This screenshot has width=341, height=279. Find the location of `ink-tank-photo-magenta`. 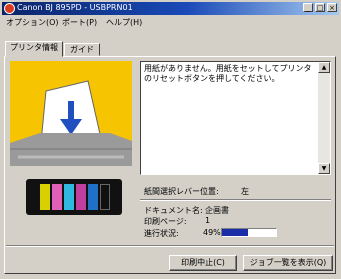

ink-tank-photo-magenta is located at coordinates (81, 197).